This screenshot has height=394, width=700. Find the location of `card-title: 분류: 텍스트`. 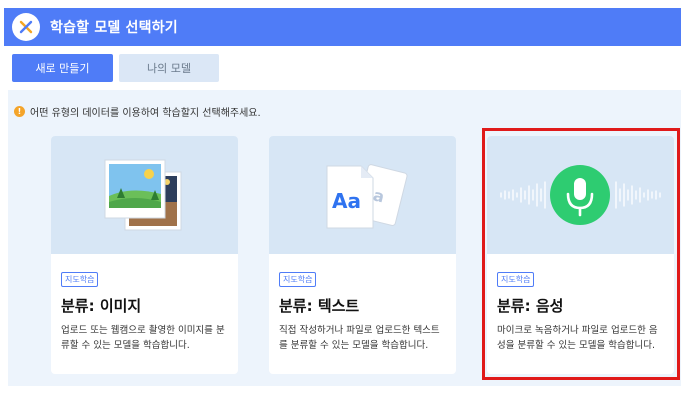

card-title: 분류: 텍스트 is located at coordinates (319, 306).